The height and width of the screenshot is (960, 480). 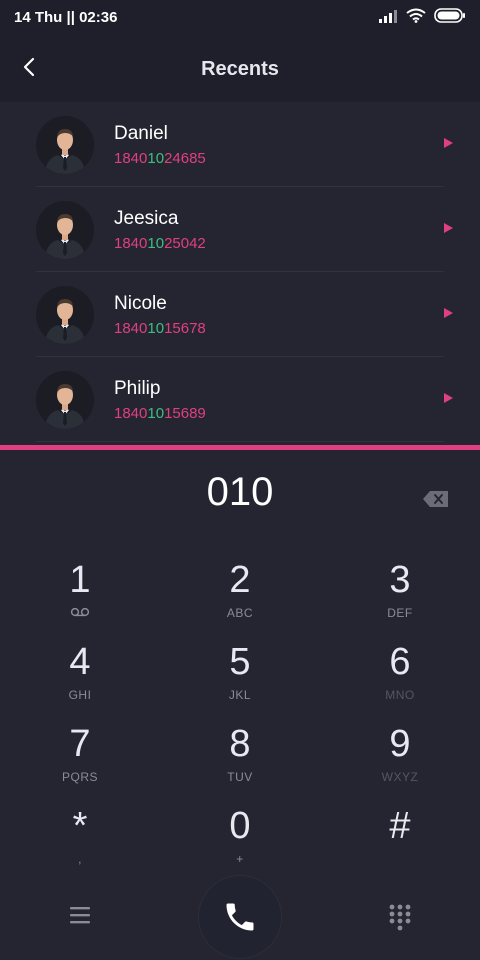 What do you see at coordinates (185, 243) in the screenshot?
I see `number-suffix: 25042` at bounding box center [185, 243].